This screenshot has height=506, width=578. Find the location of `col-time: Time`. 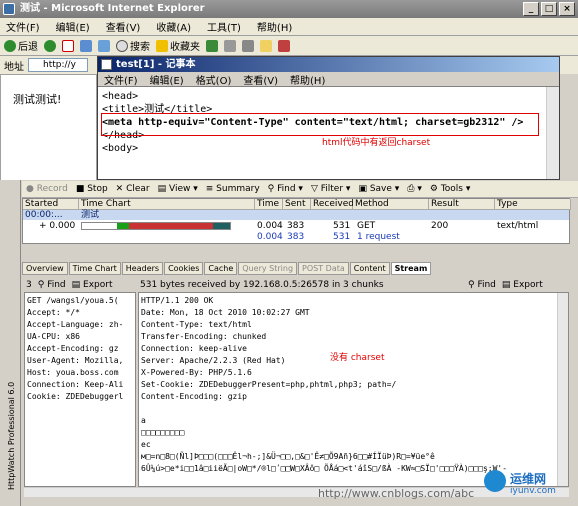

col-time: Time is located at coordinates (269, 204).